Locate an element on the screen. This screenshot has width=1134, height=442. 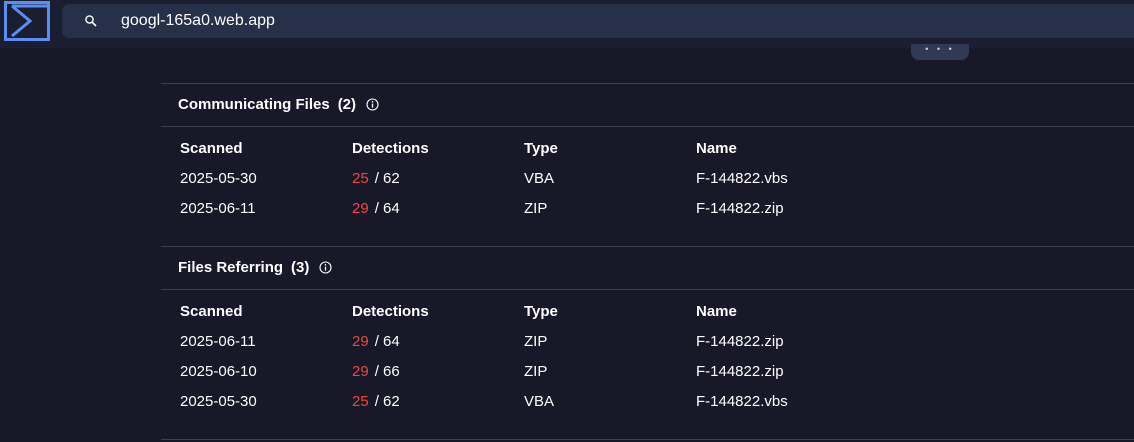
detections-total: / 66 is located at coordinates (387, 371).